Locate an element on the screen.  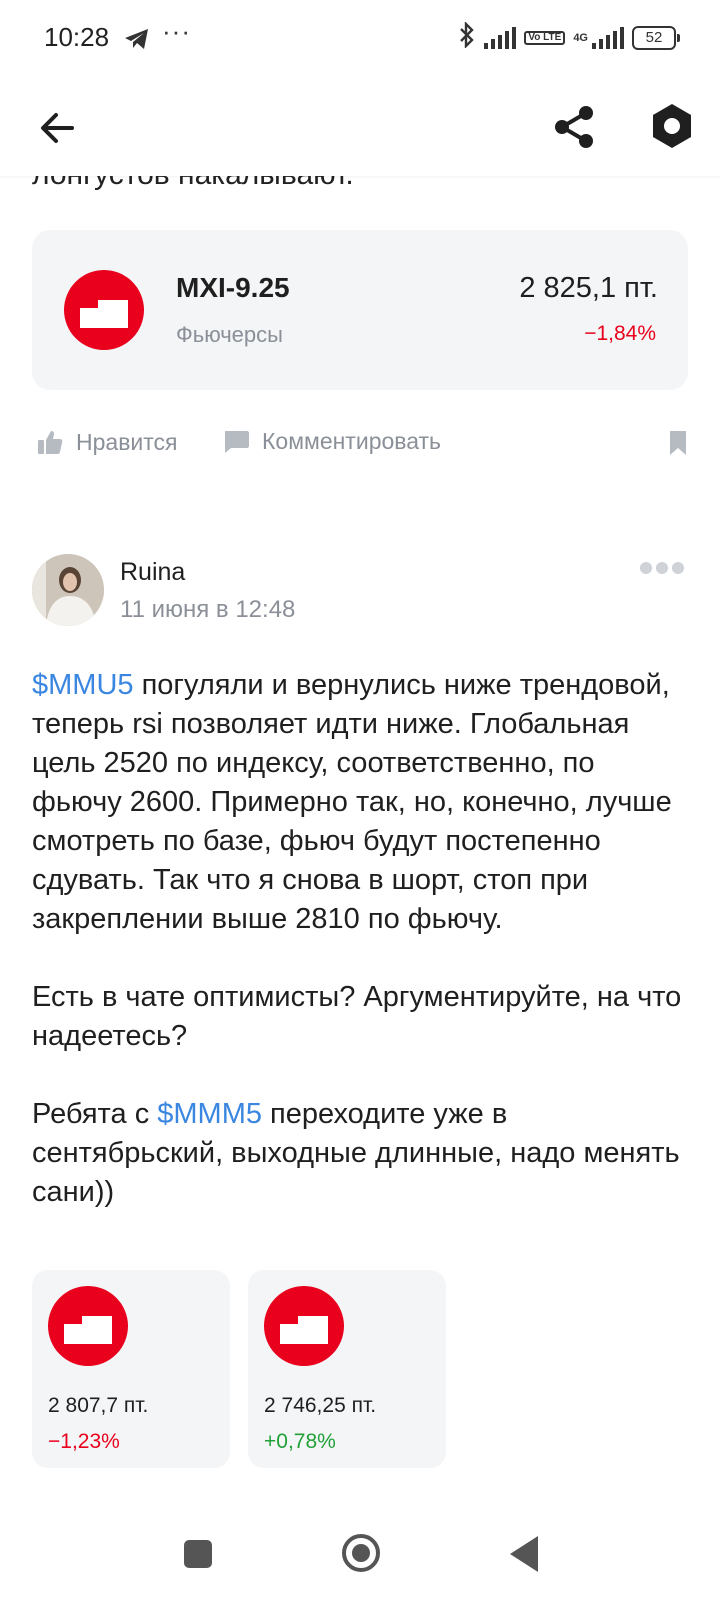
status-time: 10:28 is located at coordinates (77, 37).